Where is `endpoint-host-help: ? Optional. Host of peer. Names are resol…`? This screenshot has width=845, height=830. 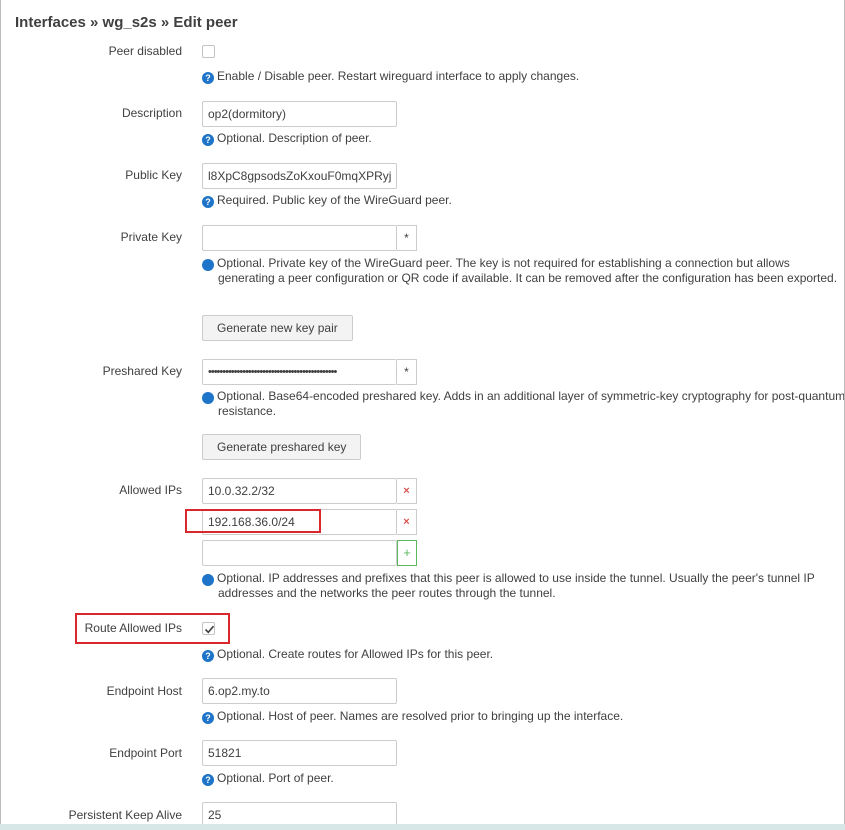 endpoint-host-help: ? Optional. Host of peer. Names are resol… is located at coordinates (517, 716).